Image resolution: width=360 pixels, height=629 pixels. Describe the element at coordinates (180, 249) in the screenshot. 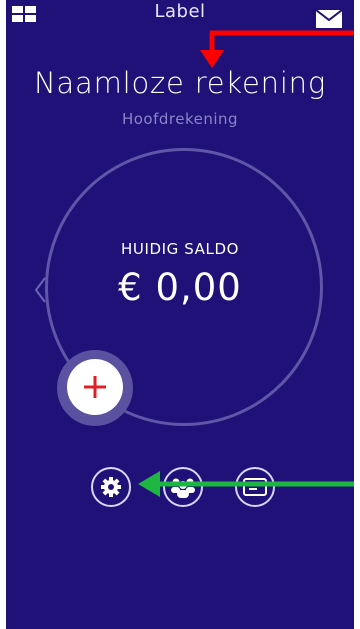

I see `balance-label: HUIDIG SALDO` at that location.